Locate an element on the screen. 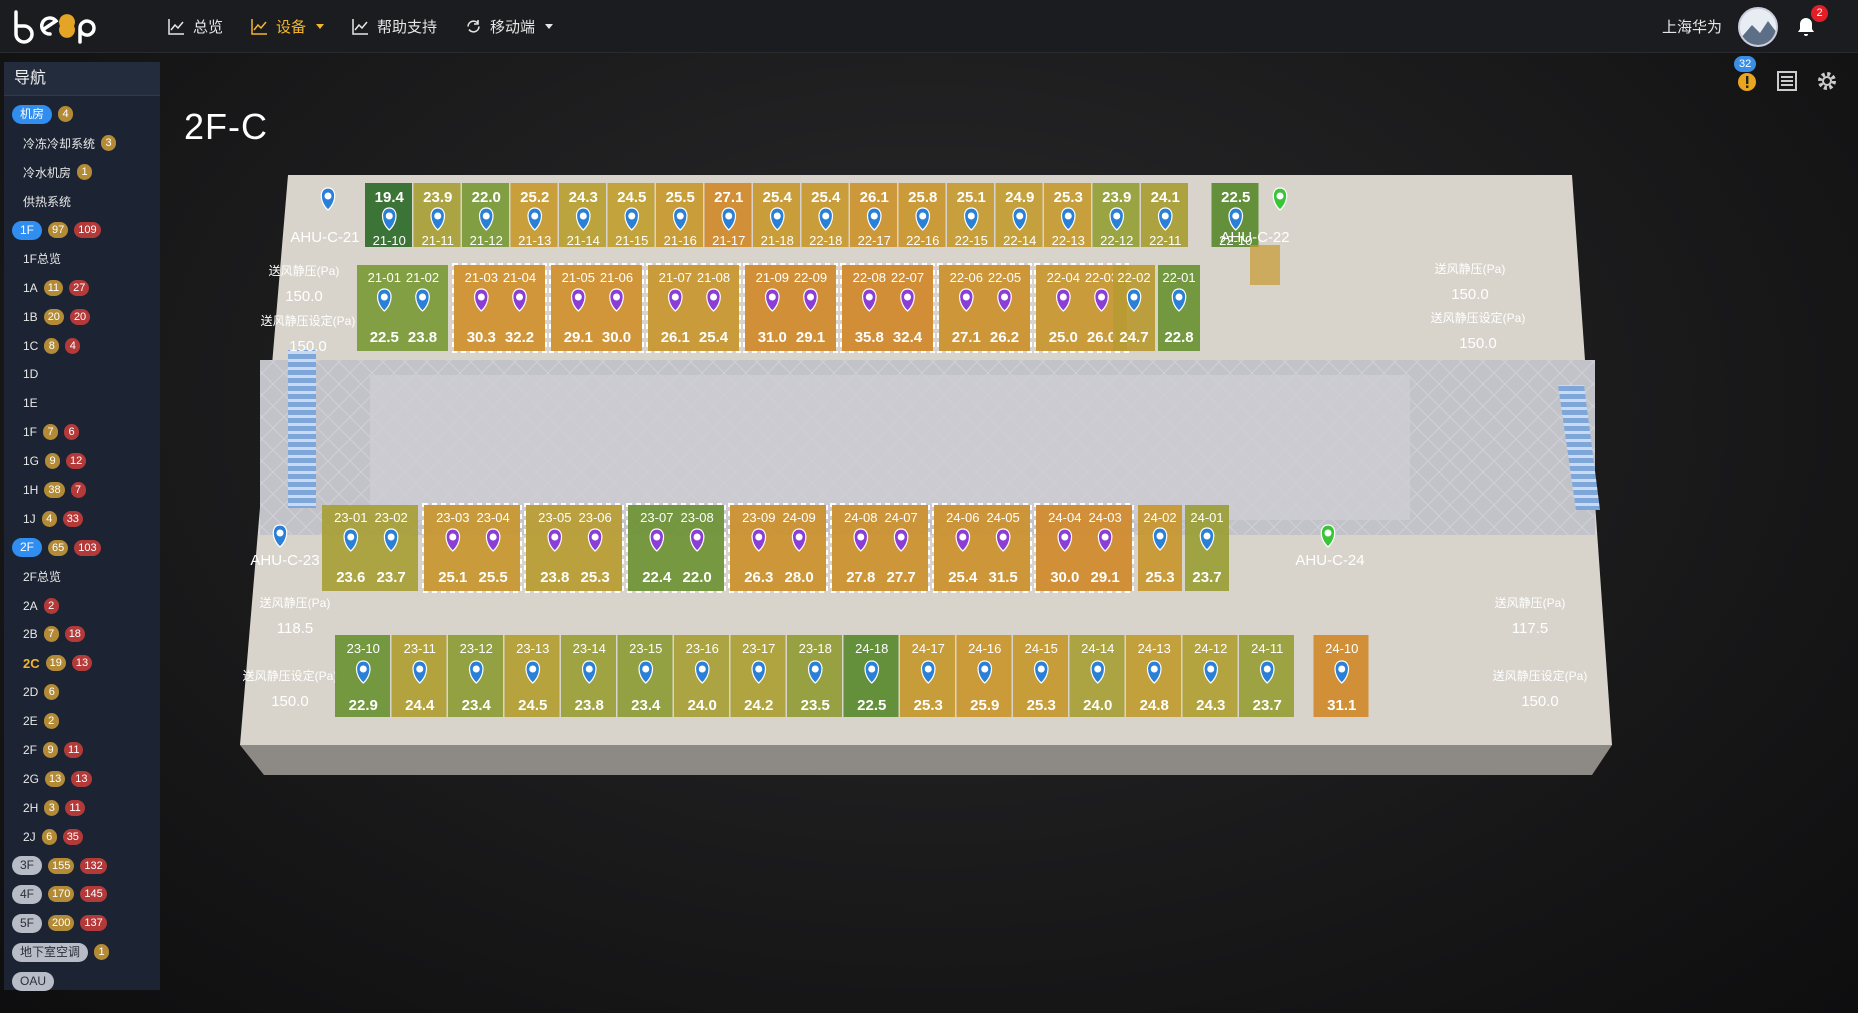  sidebar-item-label: 2F is located at coordinates (30, 750).